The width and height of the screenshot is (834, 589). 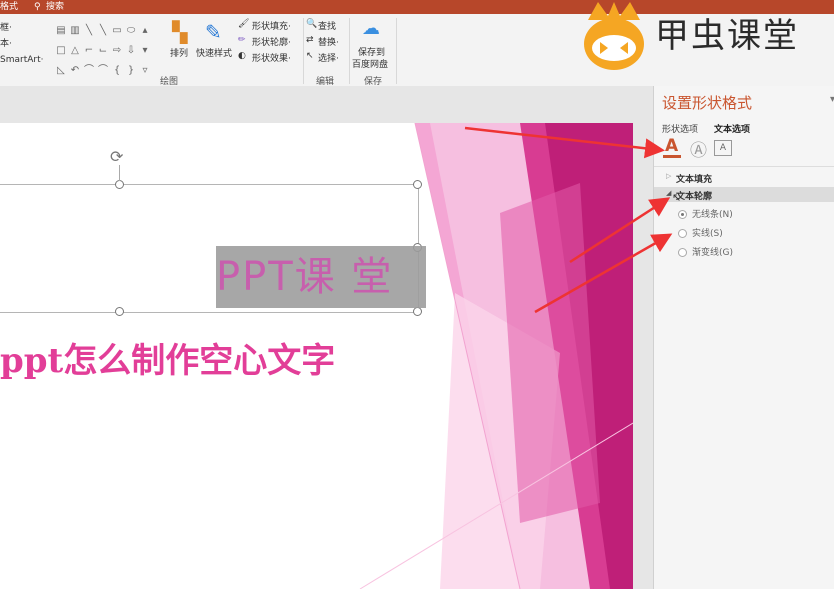 I want to click on replace-button: 替换·, so click(x=328, y=41).